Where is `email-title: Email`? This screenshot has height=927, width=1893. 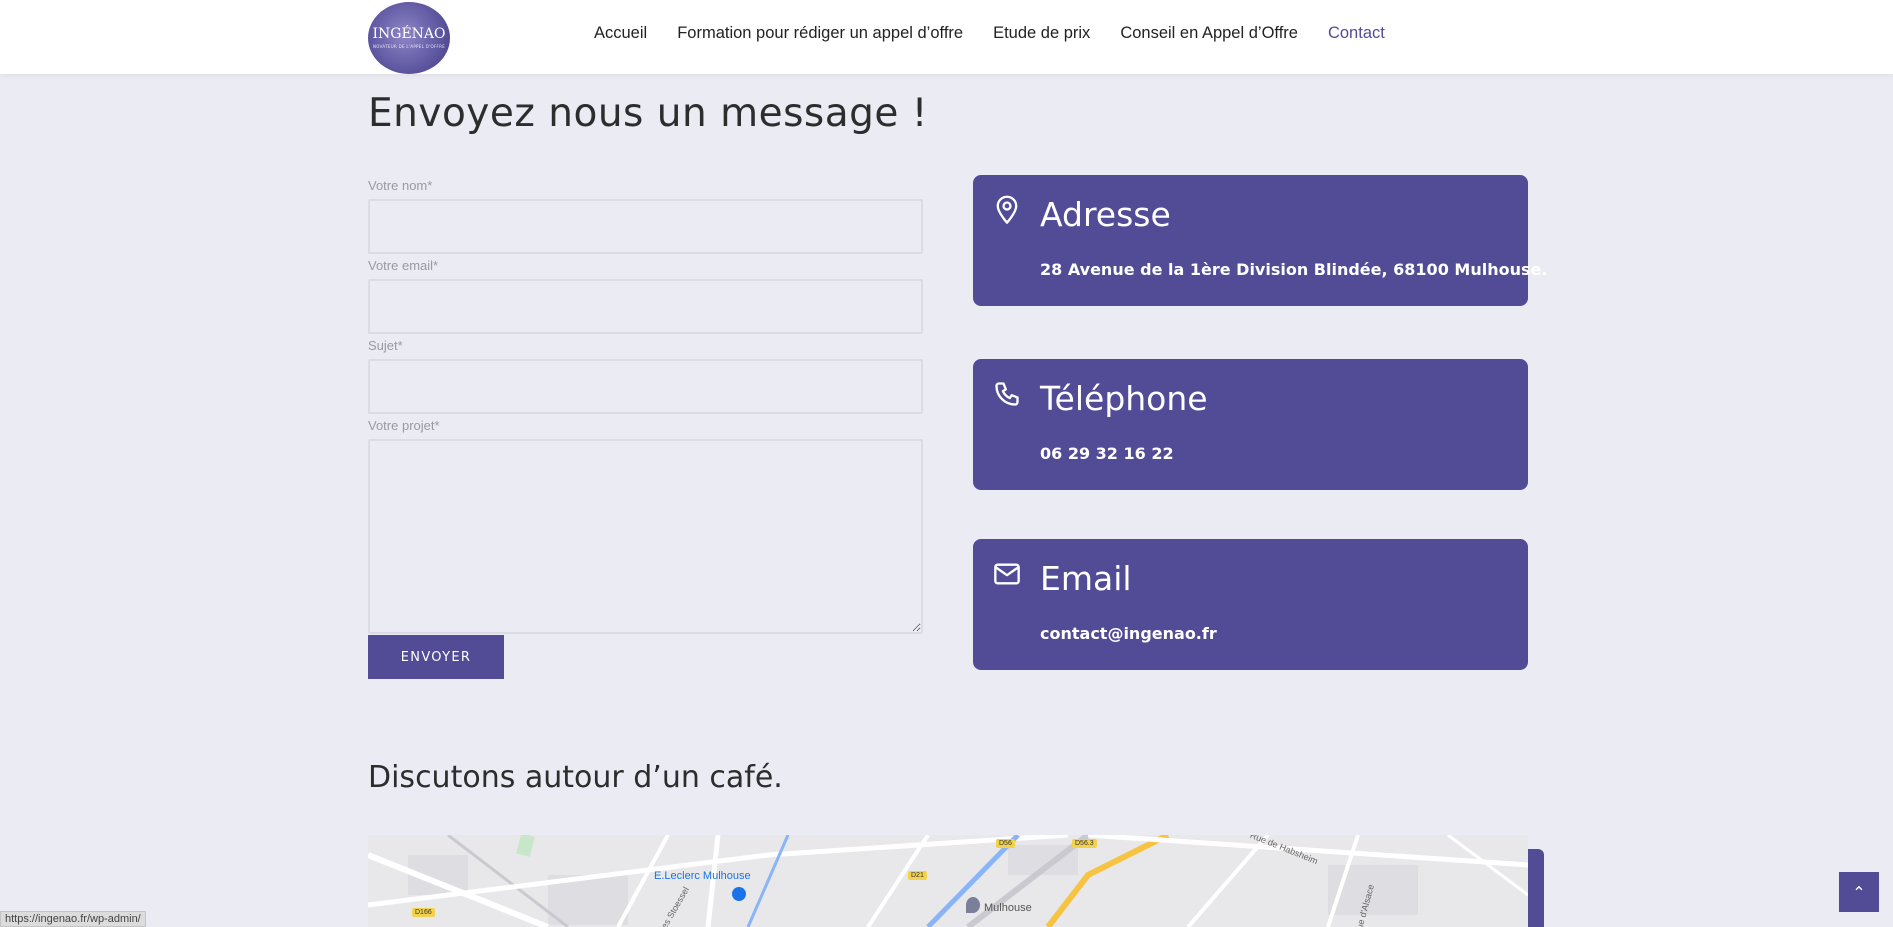
email-title: Email is located at coordinates (1086, 578).